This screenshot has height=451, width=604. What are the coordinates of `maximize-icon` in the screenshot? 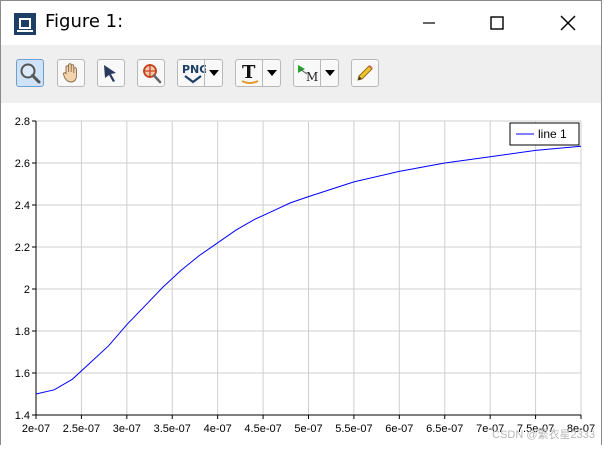 It's located at (497, 23).